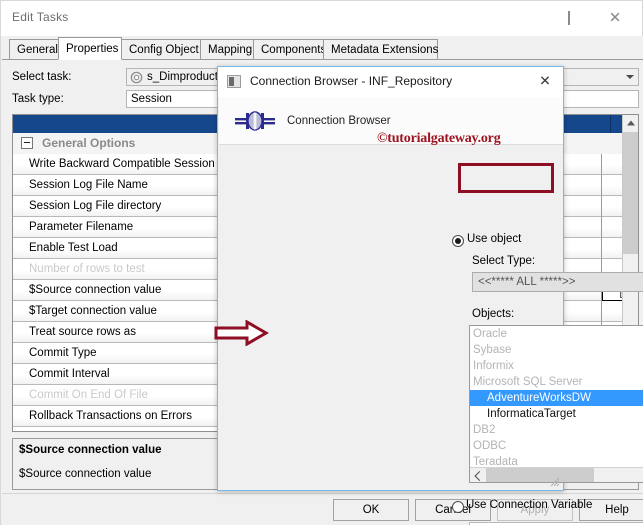 The width and height of the screenshot is (643, 525). What do you see at coordinates (458, 507) in the screenshot?
I see `use-connection-variable-radio` at bounding box center [458, 507].